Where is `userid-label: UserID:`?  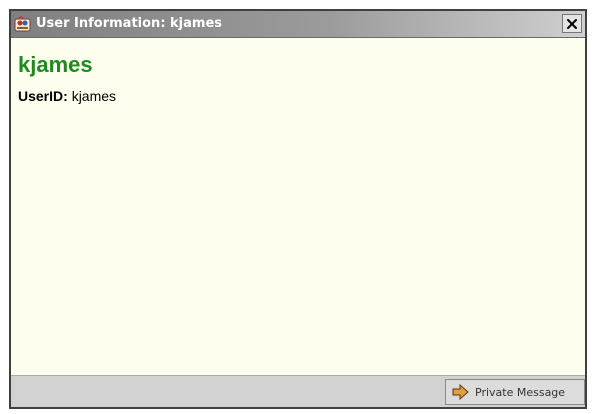
userid-label: UserID: is located at coordinates (43, 96).